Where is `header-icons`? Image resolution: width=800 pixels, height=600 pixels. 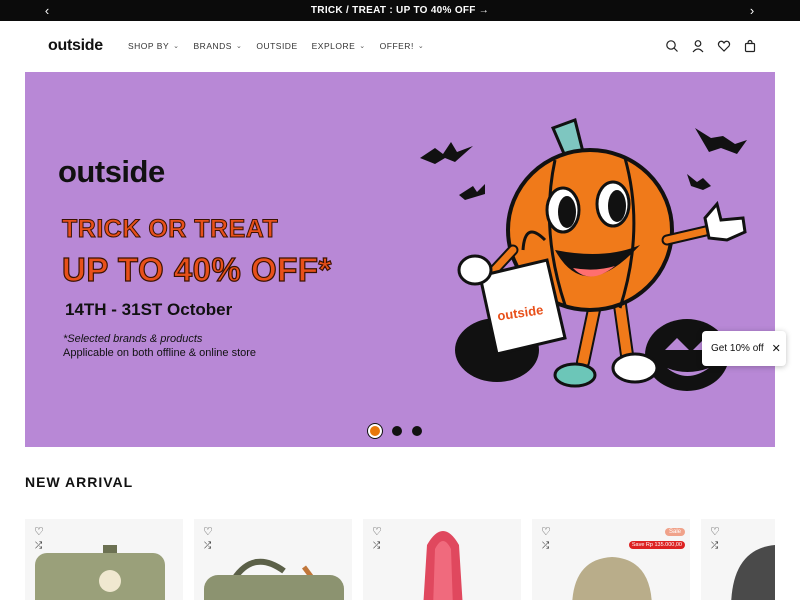
header-icons is located at coordinates (711, 46).